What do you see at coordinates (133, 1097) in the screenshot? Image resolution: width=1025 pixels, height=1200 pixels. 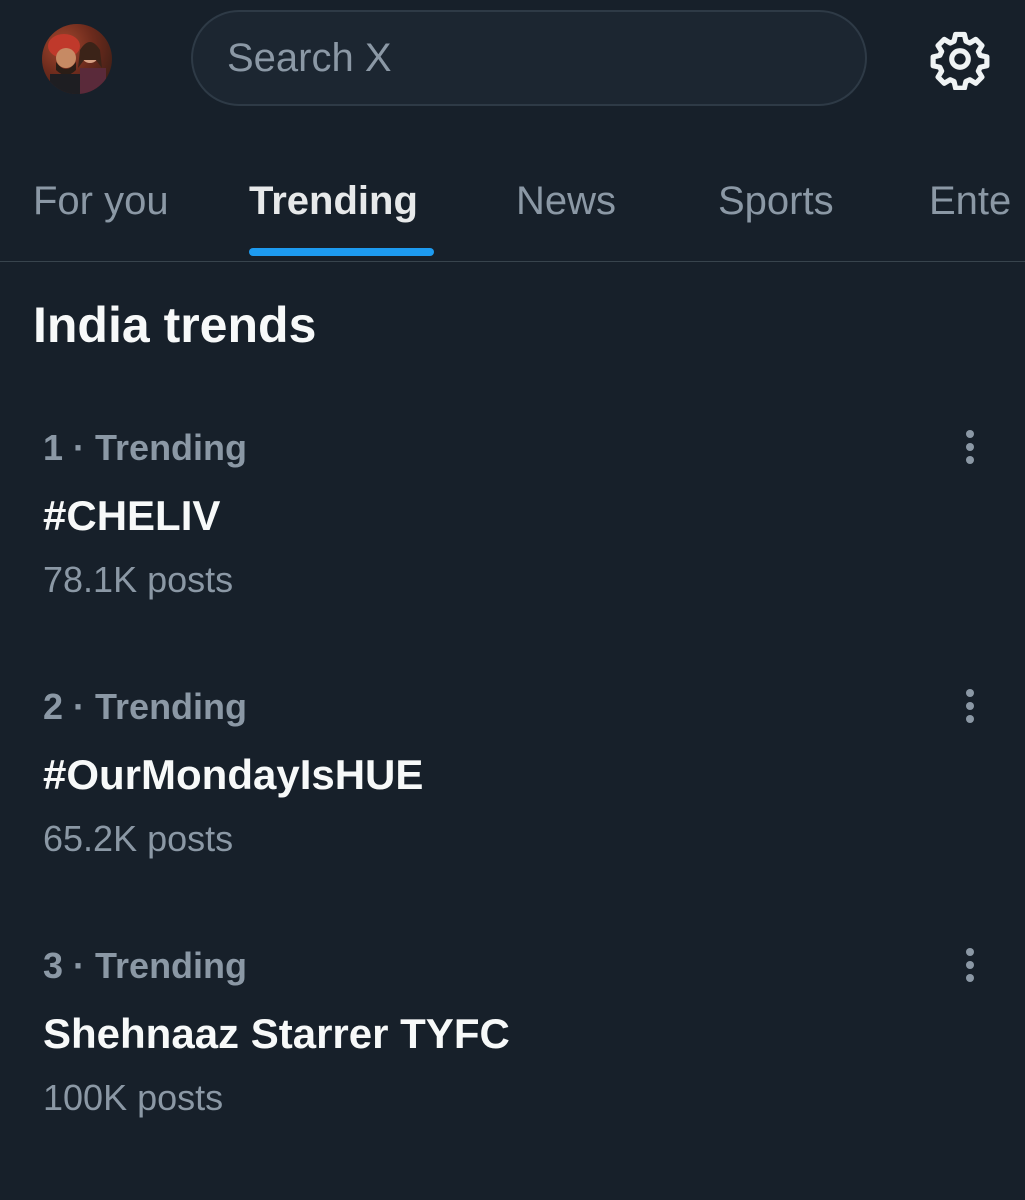 I see `trend-post-count: 100K posts` at bounding box center [133, 1097].